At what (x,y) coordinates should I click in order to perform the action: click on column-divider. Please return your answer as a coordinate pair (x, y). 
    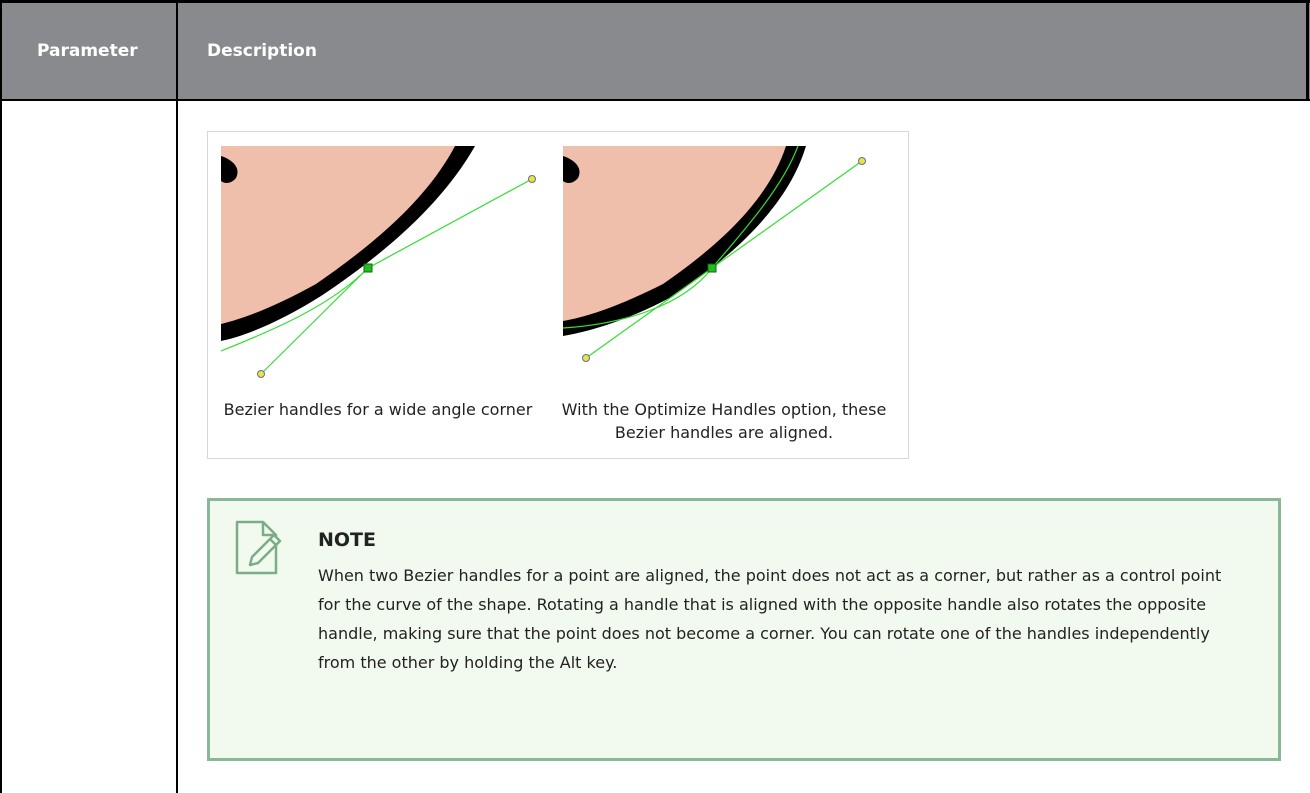
    Looking at the image, I should click on (177, 396).